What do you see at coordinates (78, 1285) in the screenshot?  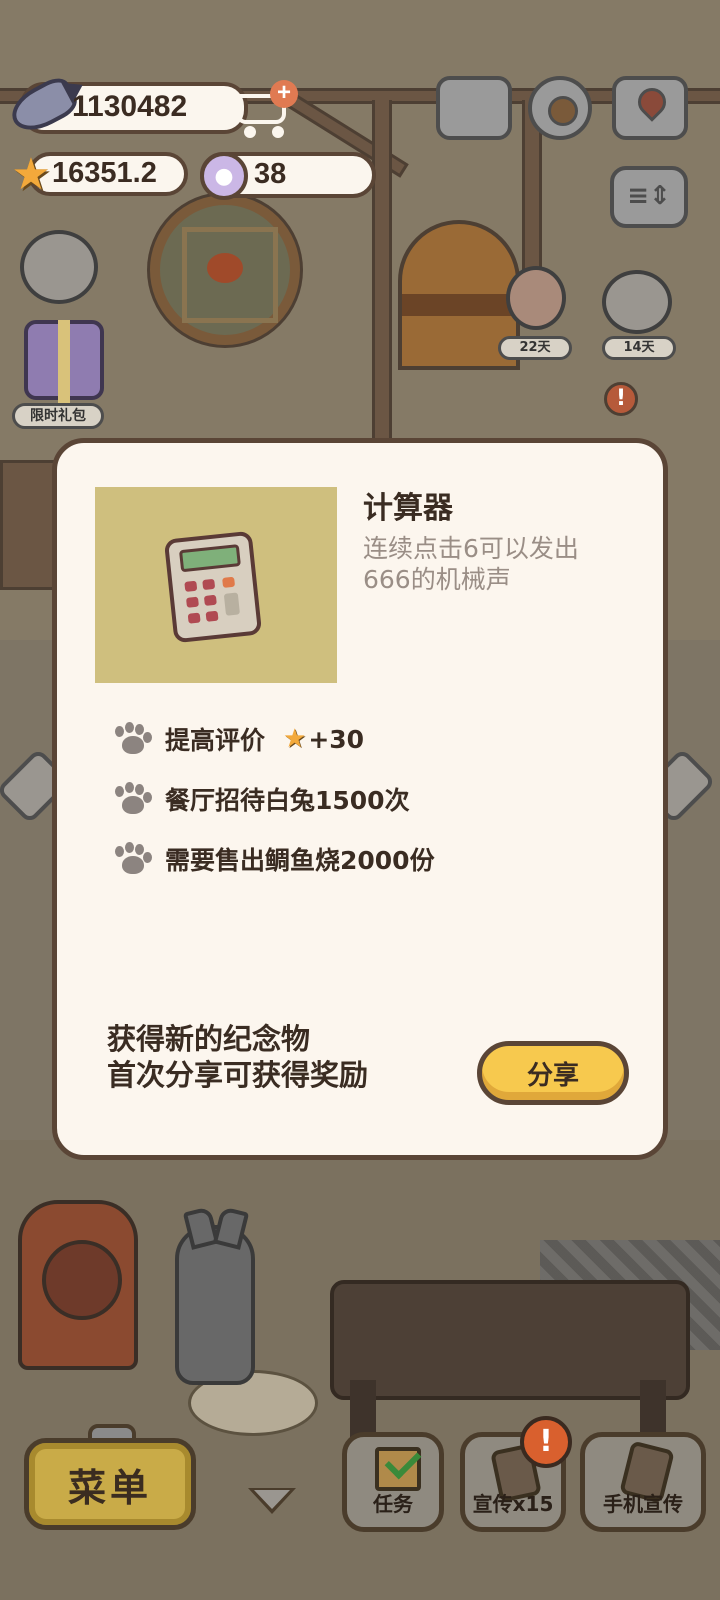 I see `coffee-grinder` at bounding box center [78, 1285].